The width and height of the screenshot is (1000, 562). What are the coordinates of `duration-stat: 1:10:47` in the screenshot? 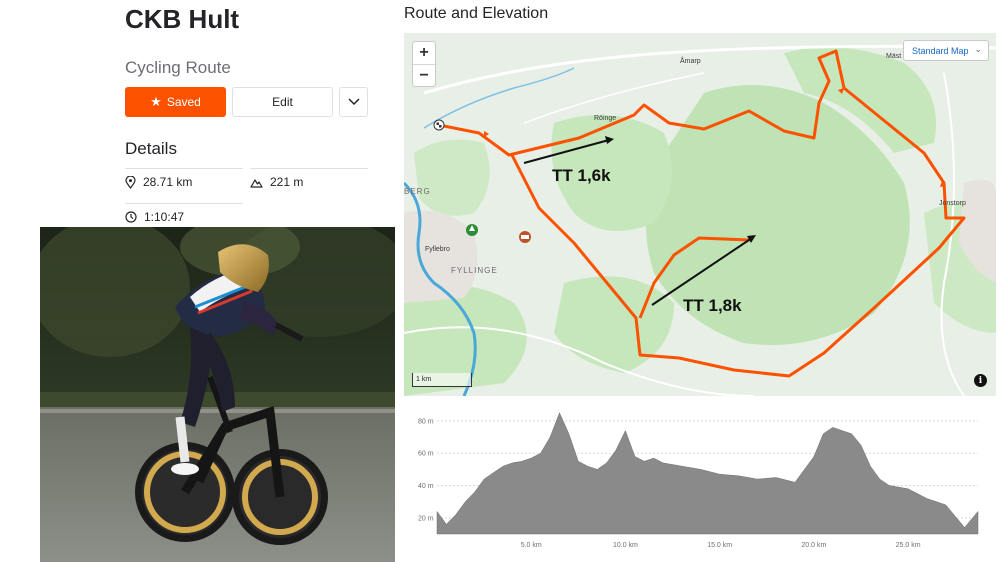 It's located at (154, 217).